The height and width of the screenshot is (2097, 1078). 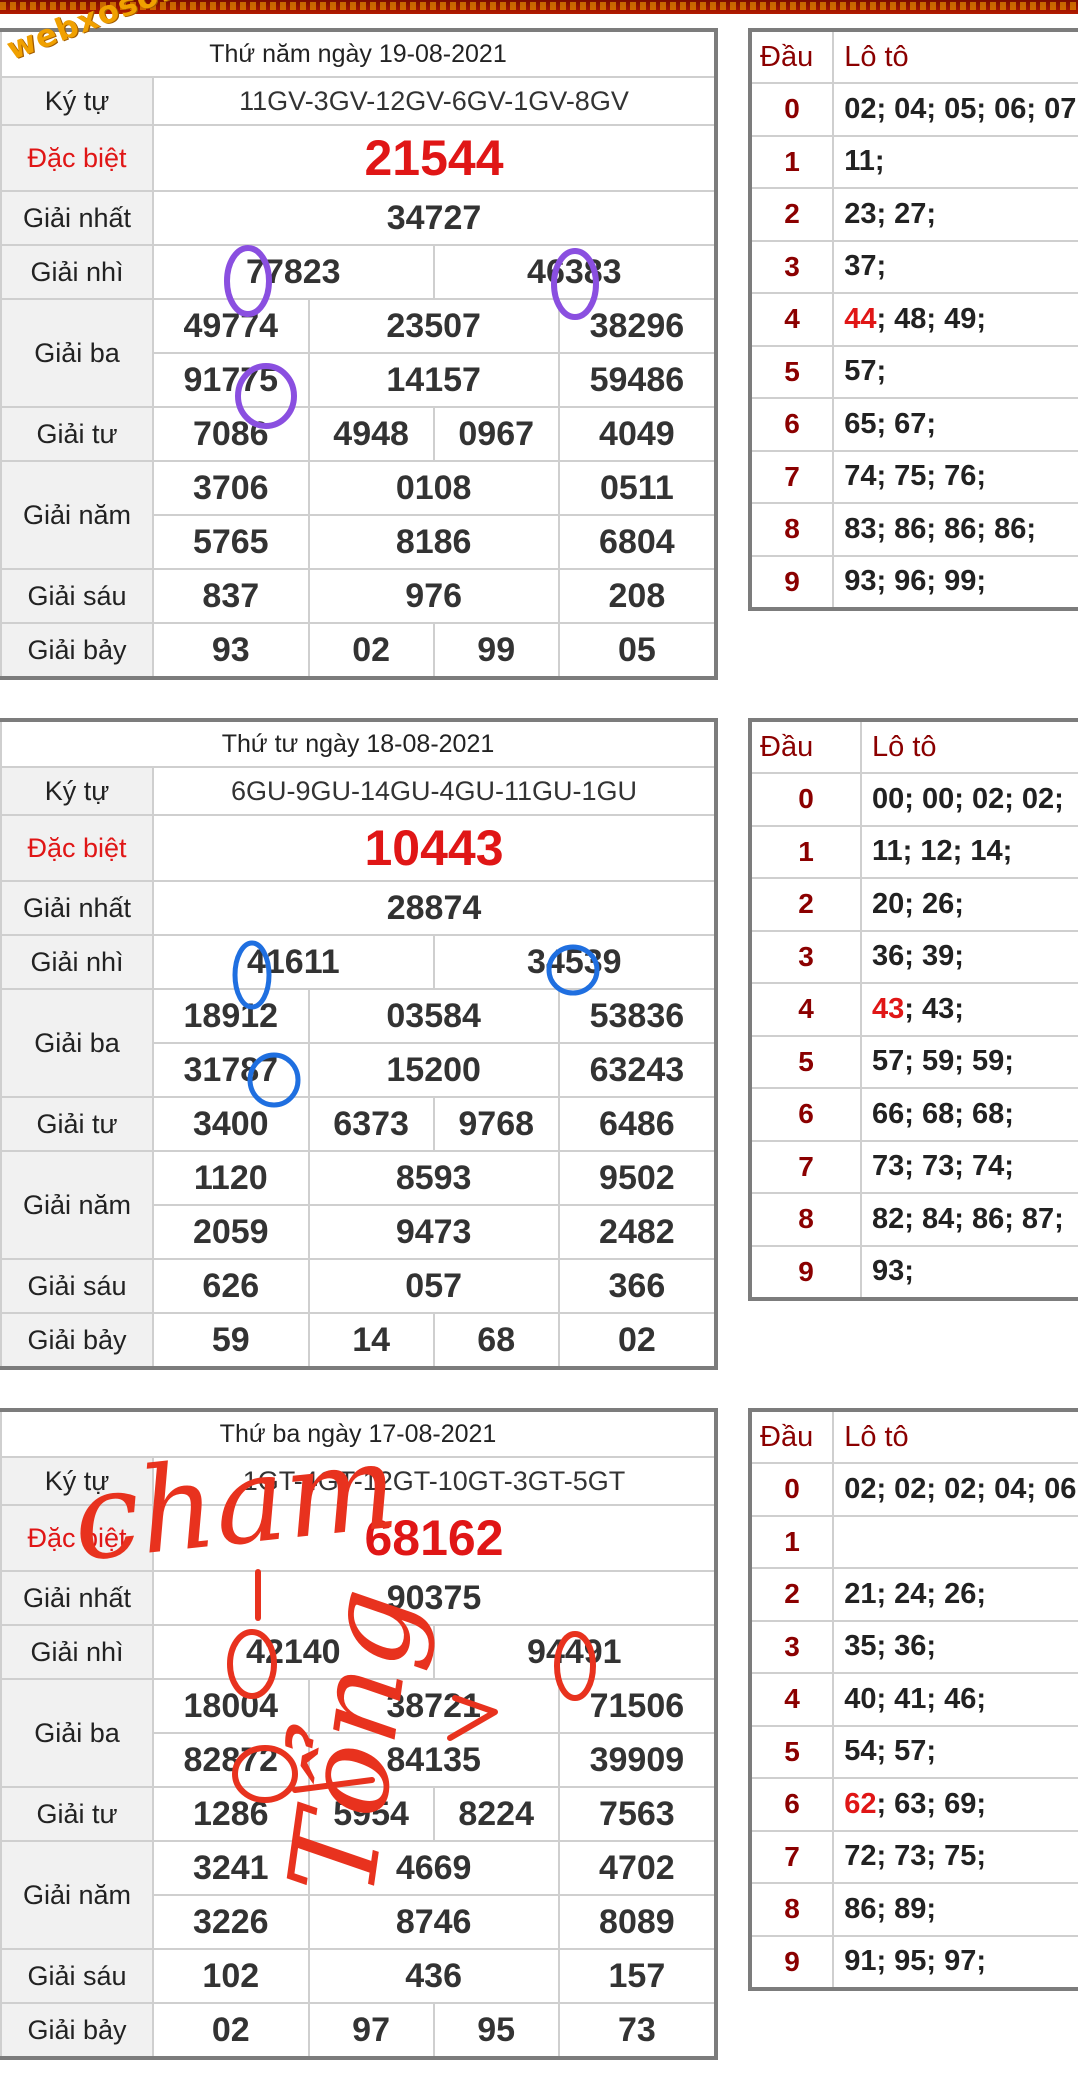 What do you see at coordinates (968, 798) in the screenshot?
I see `loto-rest: 00; 00; 02; 02;` at bounding box center [968, 798].